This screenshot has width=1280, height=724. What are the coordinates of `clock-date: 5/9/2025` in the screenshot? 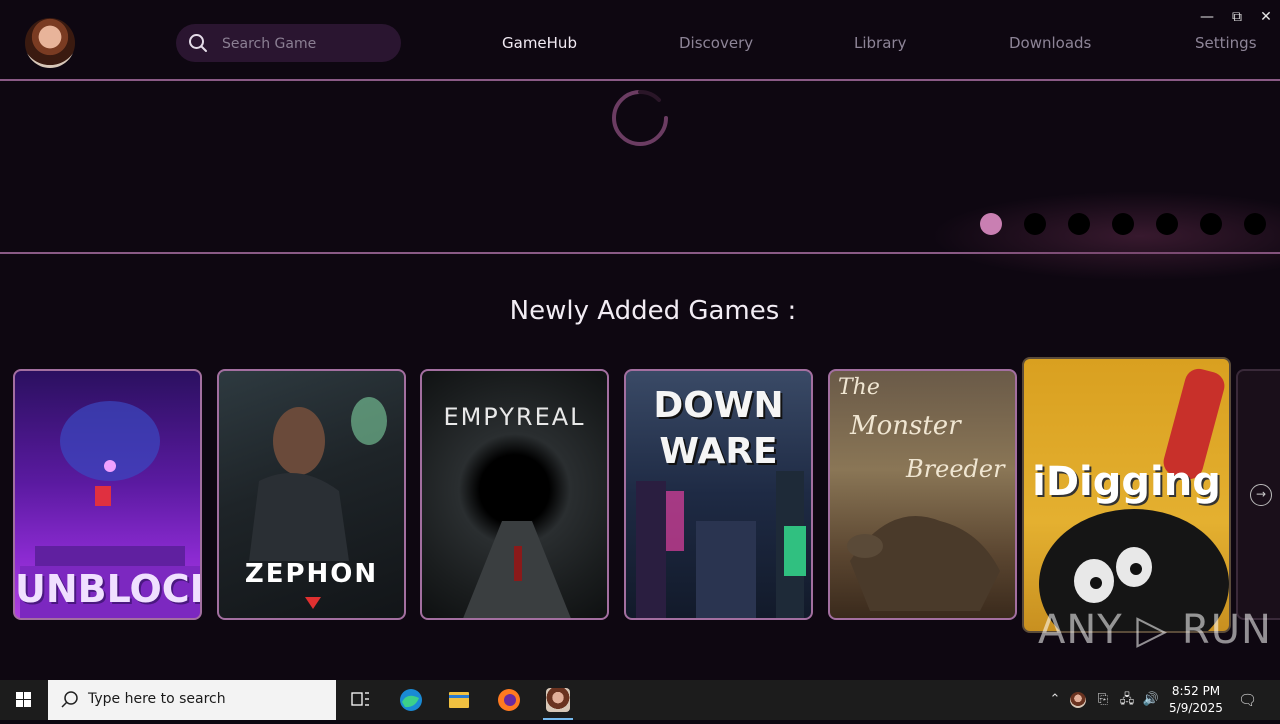 It's located at (1196, 708).